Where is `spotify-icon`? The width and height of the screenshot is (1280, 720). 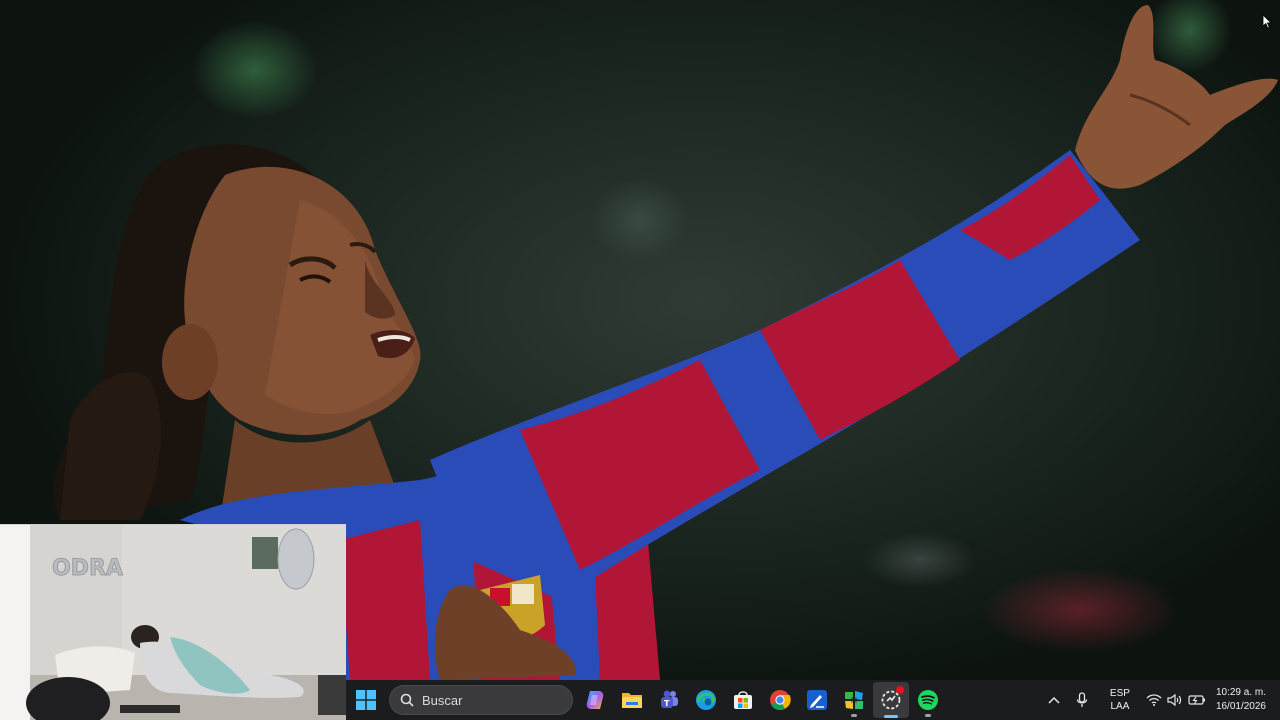 spotify-icon is located at coordinates (928, 700).